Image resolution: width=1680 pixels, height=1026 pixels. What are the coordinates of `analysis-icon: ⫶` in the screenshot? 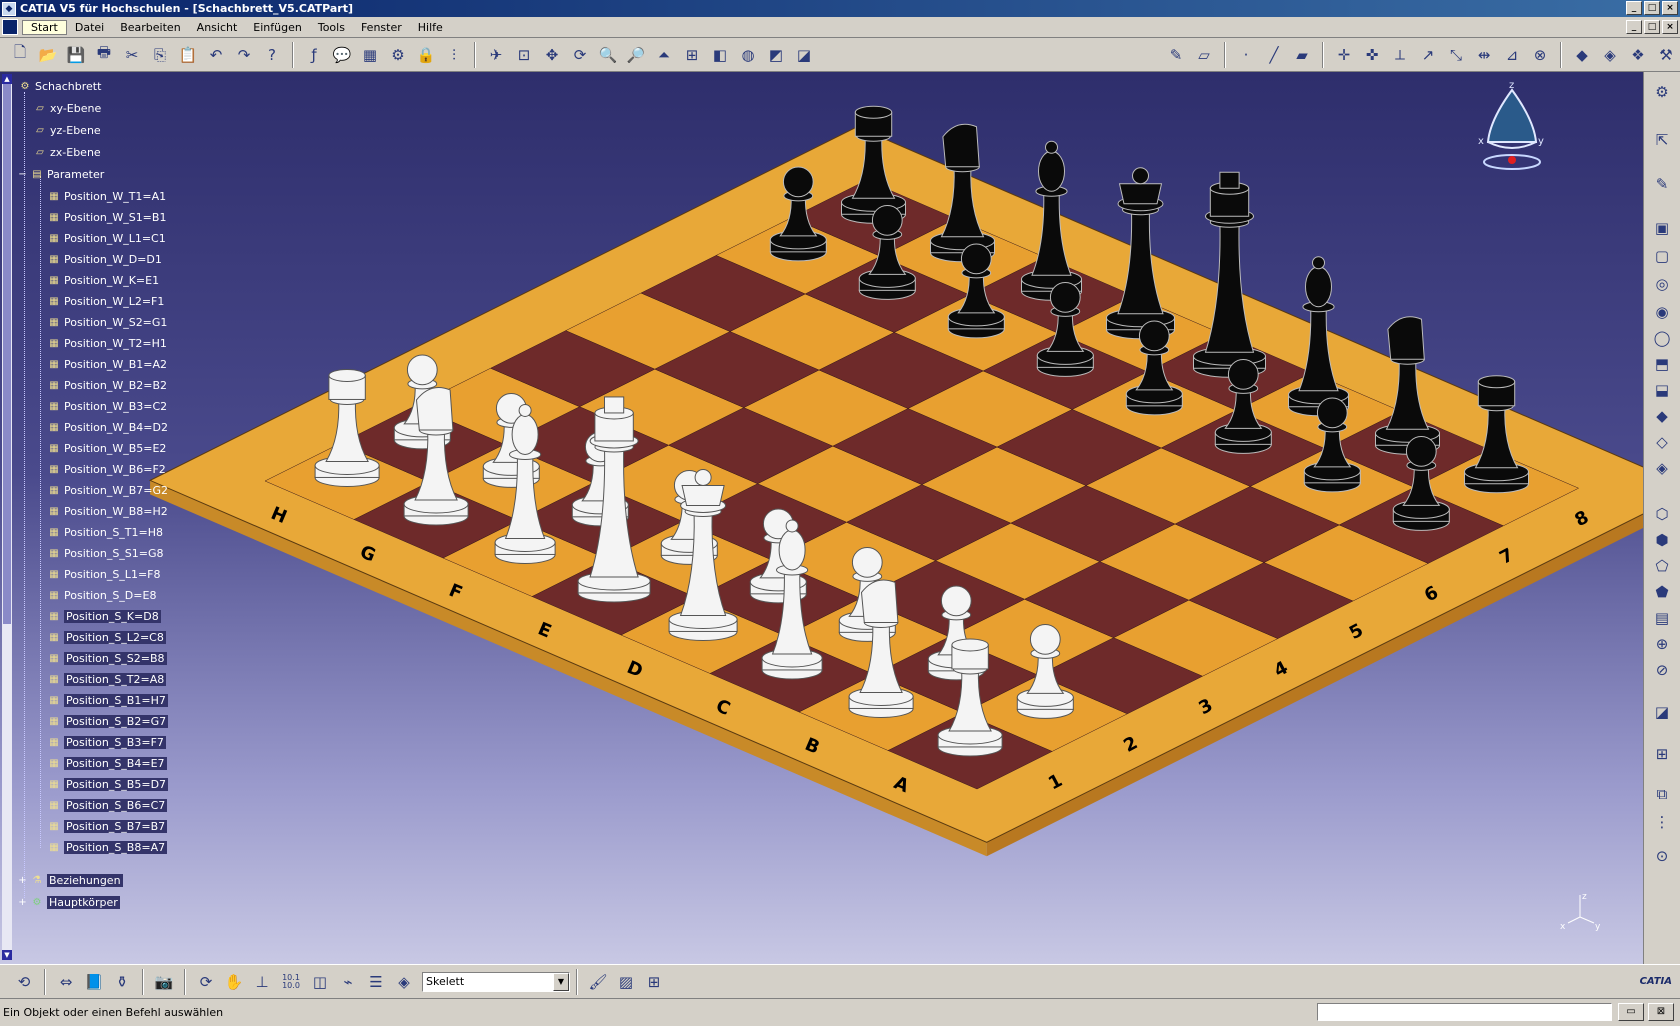 It's located at (454, 55).